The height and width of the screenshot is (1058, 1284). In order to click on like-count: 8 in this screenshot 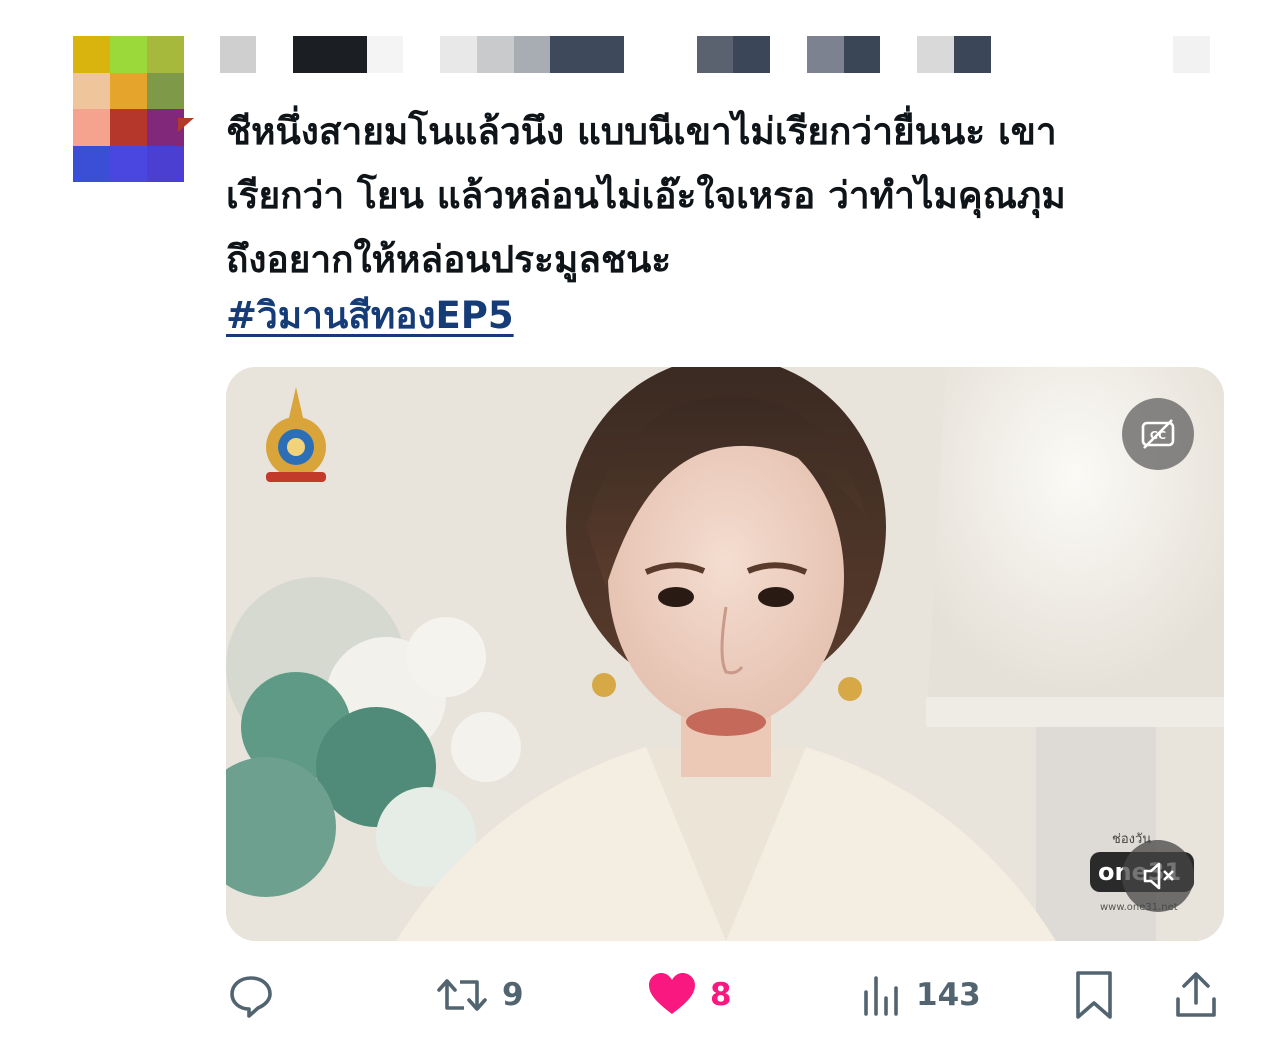, I will do `click(721, 995)`.